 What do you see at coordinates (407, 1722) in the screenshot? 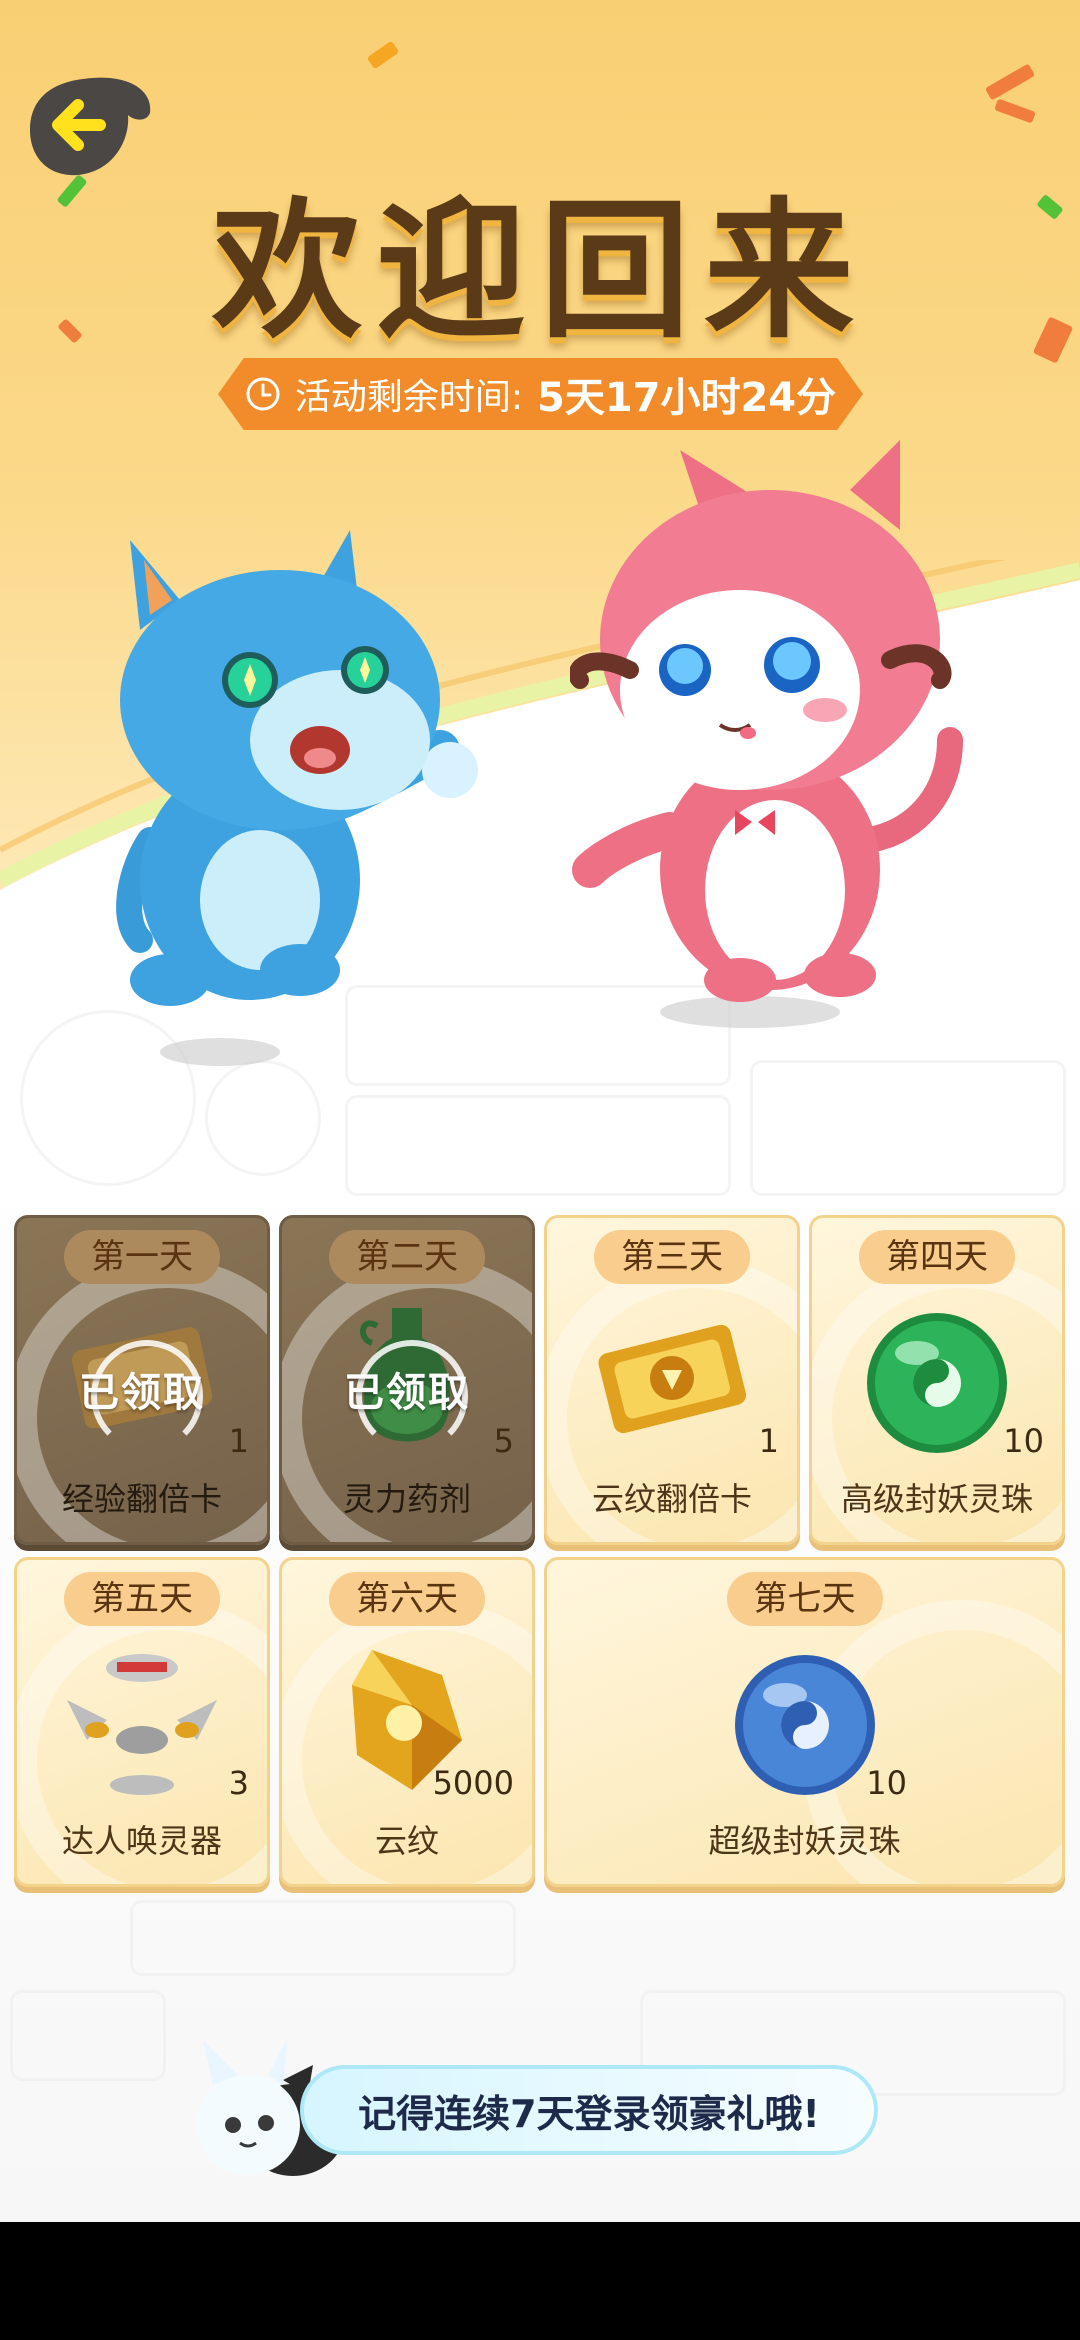
I see `reward-card-day-6: 第六天 5000 云纹` at bounding box center [407, 1722].